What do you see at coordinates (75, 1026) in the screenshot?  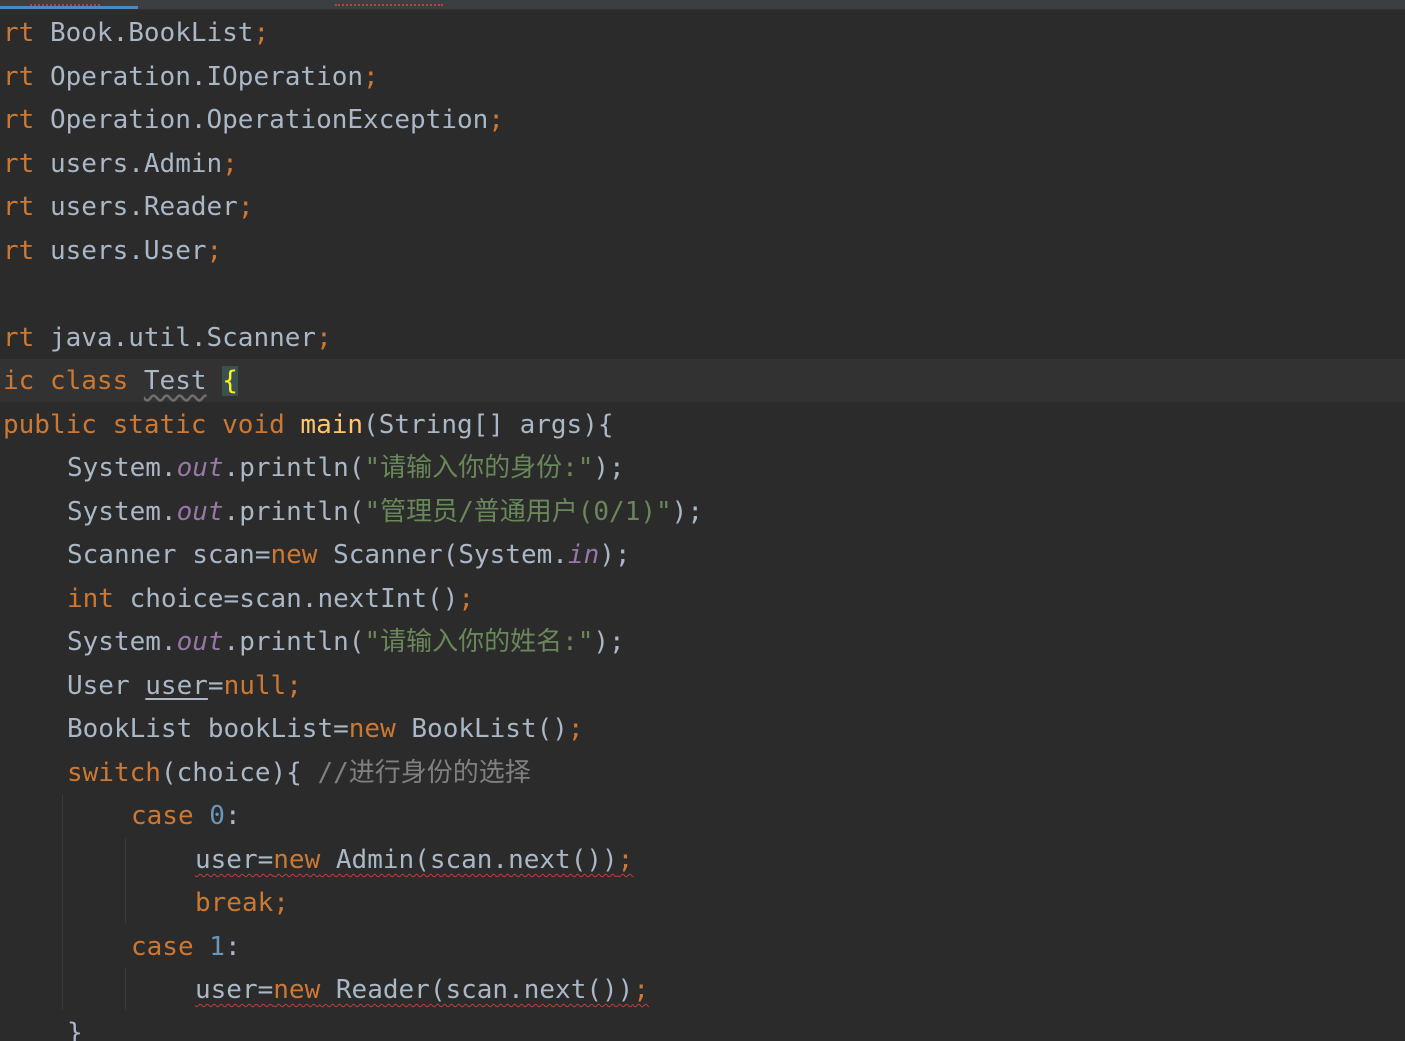 I see `code-line-closing-brace: }` at bounding box center [75, 1026].